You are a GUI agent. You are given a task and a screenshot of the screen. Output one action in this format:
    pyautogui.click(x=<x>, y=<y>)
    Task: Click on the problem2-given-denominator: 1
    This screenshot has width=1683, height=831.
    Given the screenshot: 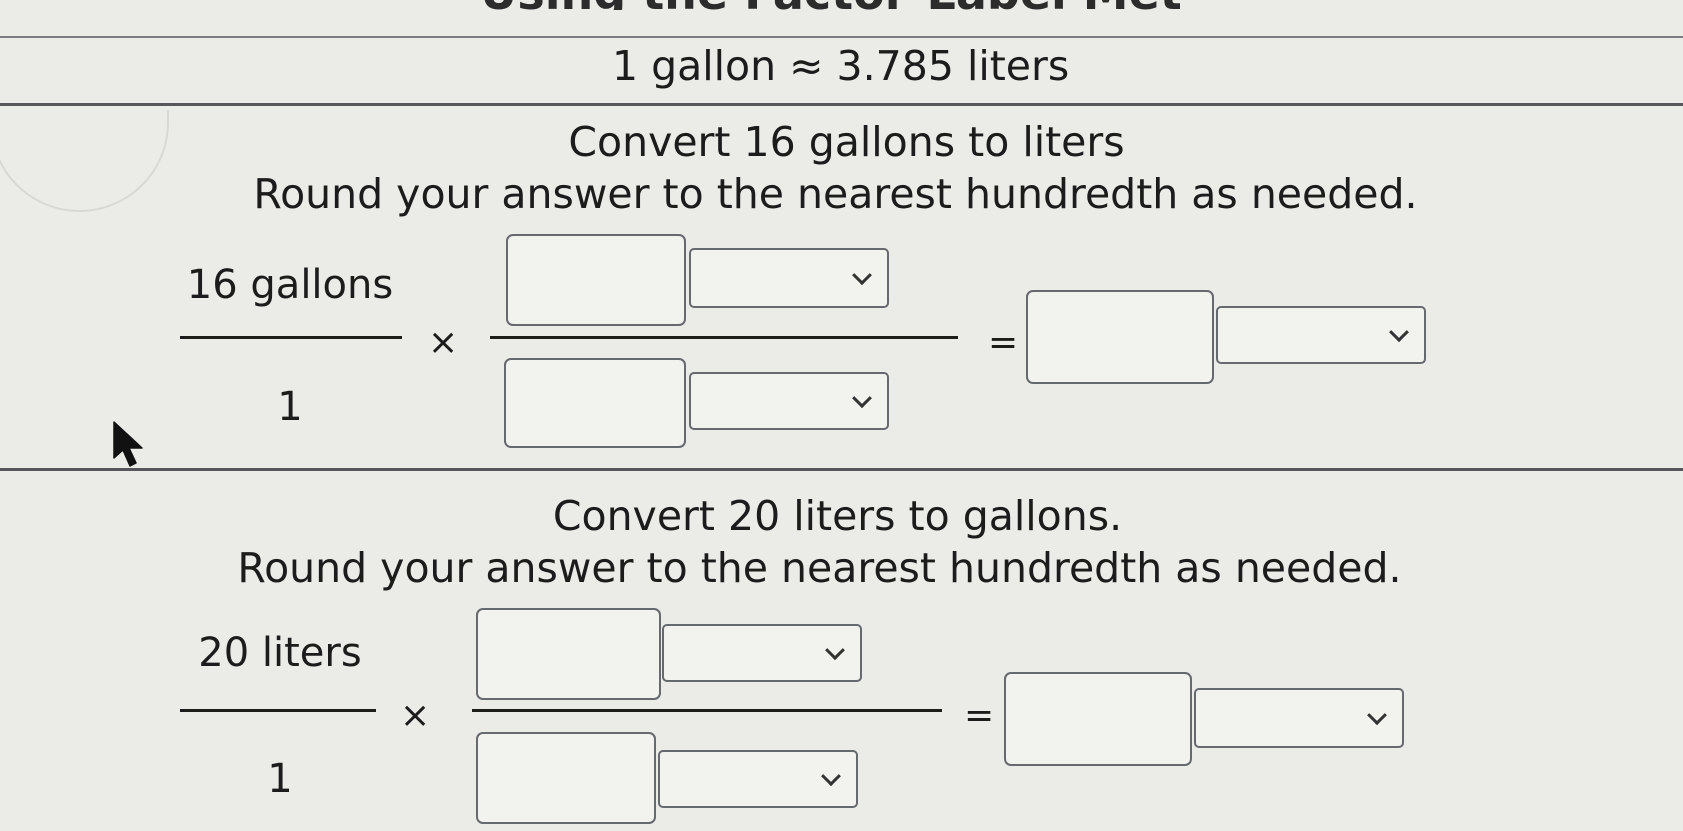 What is the action you would take?
    pyautogui.click(x=280, y=779)
    